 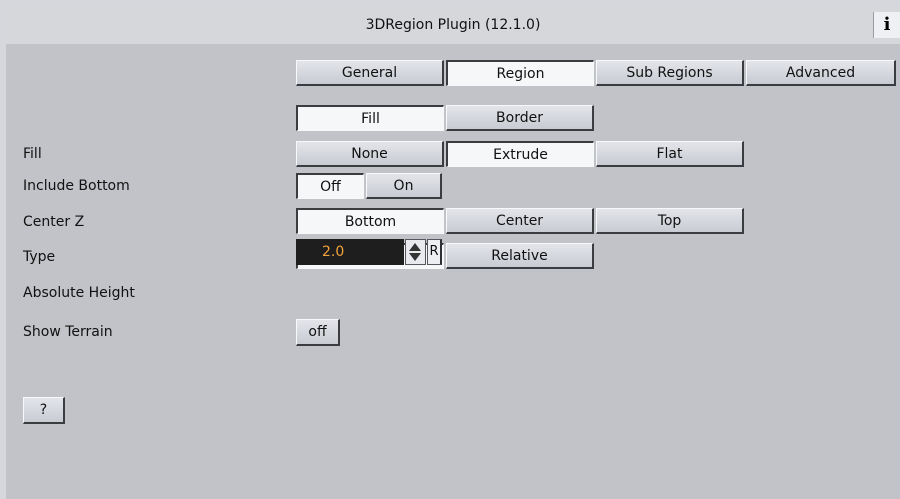 I want to click on center-z-bottom-button: Bottom, so click(x=370, y=221).